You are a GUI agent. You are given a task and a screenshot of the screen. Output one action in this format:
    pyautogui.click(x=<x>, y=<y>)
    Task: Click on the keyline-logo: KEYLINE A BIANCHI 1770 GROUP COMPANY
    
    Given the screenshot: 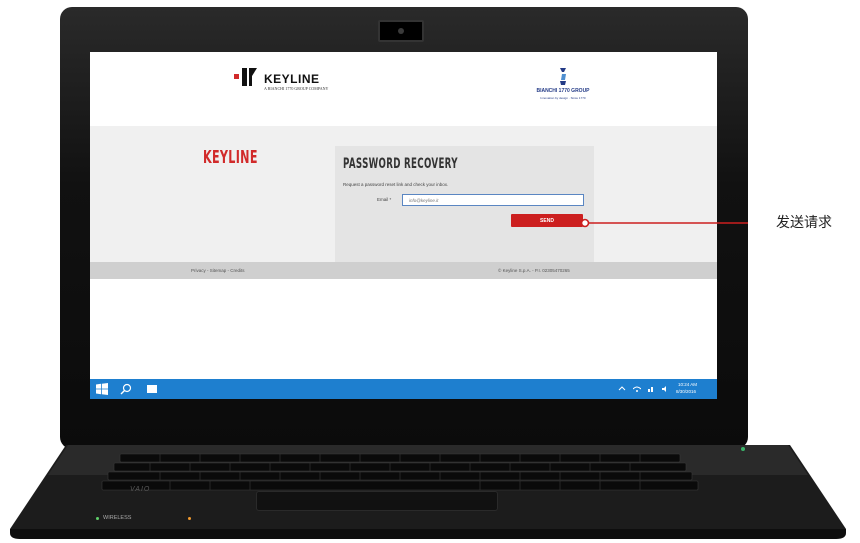 What is the action you would take?
    pyautogui.click(x=294, y=82)
    